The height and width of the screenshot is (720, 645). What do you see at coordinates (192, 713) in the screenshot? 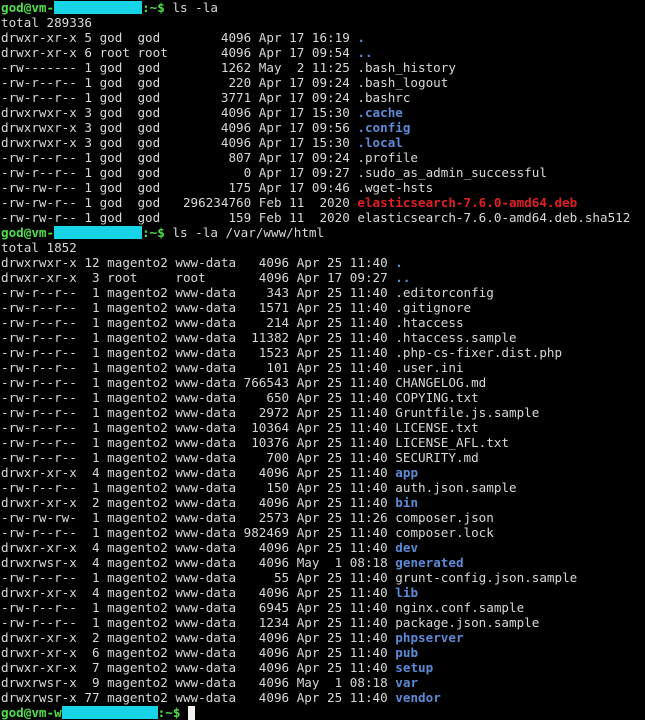
I see `text-cursor` at bounding box center [192, 713].